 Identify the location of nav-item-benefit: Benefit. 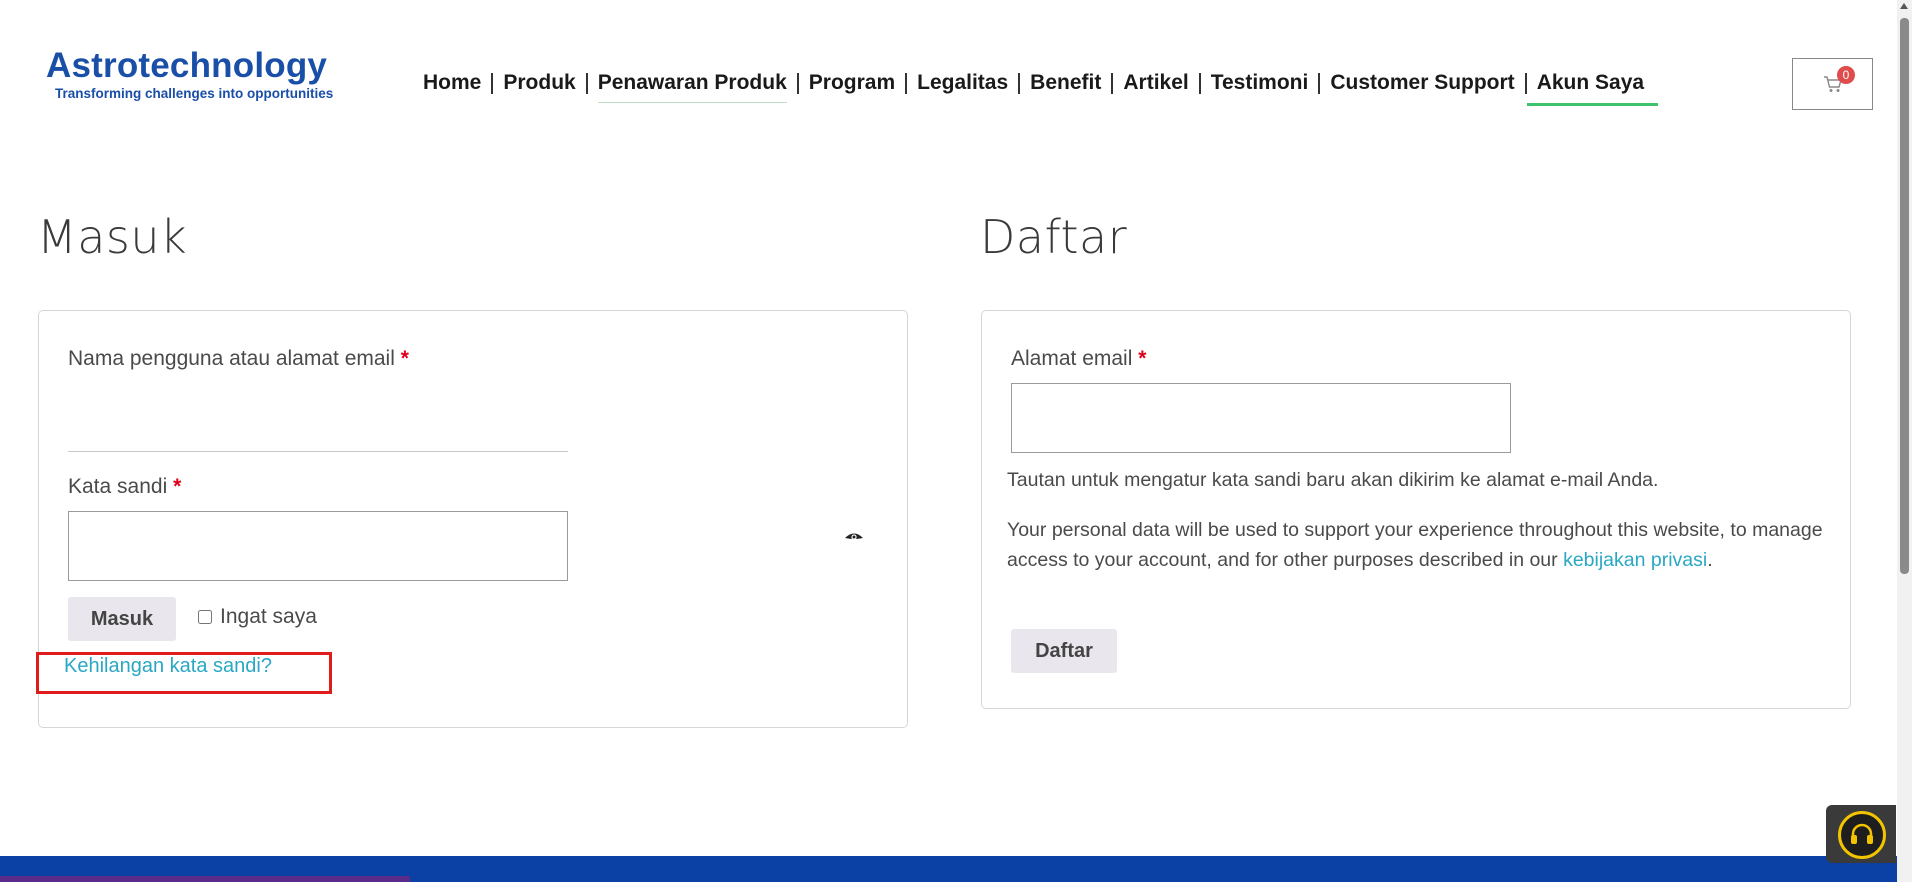
(1065, 83).